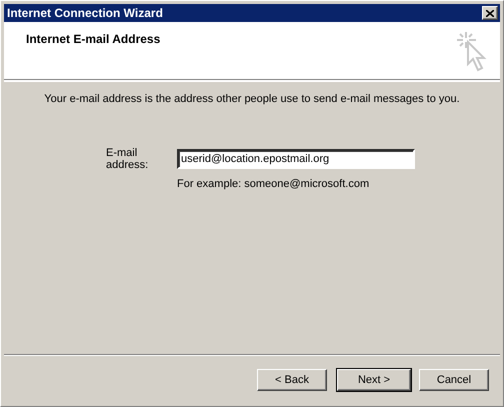 The width and height of the screenshot is (504, 407). I want to click on wizard-button: < Back, so click(292, 380).